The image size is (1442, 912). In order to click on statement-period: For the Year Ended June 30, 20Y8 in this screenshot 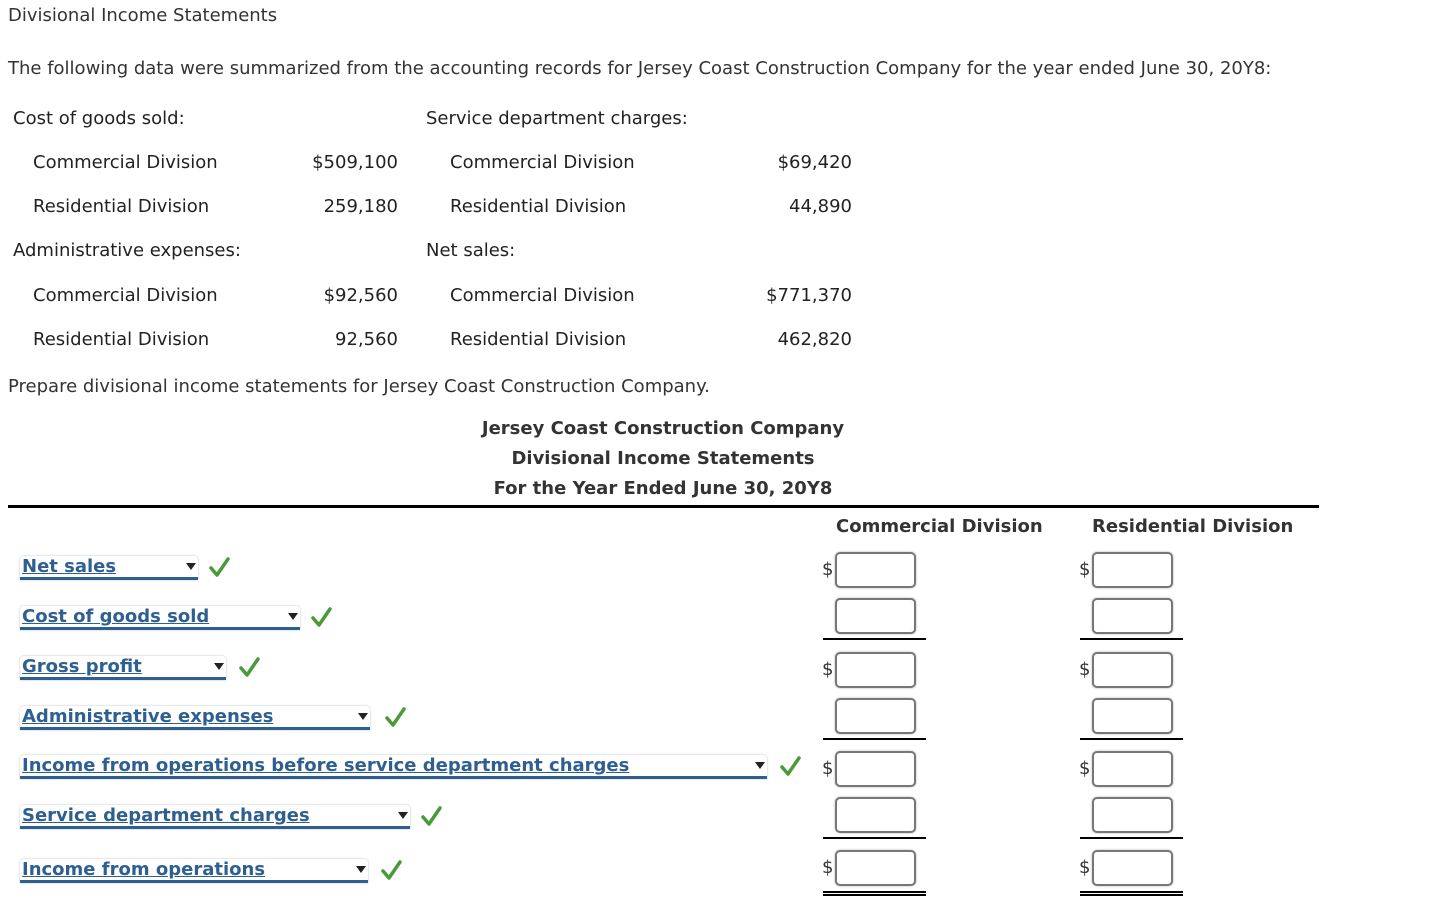, I will do `click(663, 488)`.